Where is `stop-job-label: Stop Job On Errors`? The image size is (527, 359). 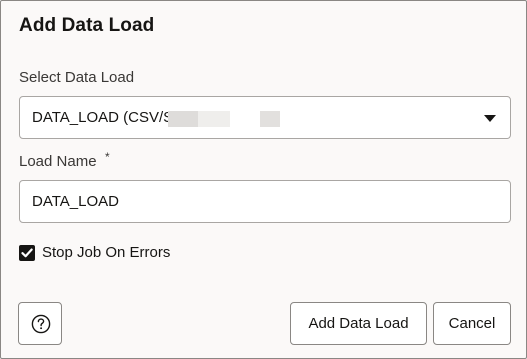 stop-job-label: Stop Job On Errors is located at coordinates (106, 252).